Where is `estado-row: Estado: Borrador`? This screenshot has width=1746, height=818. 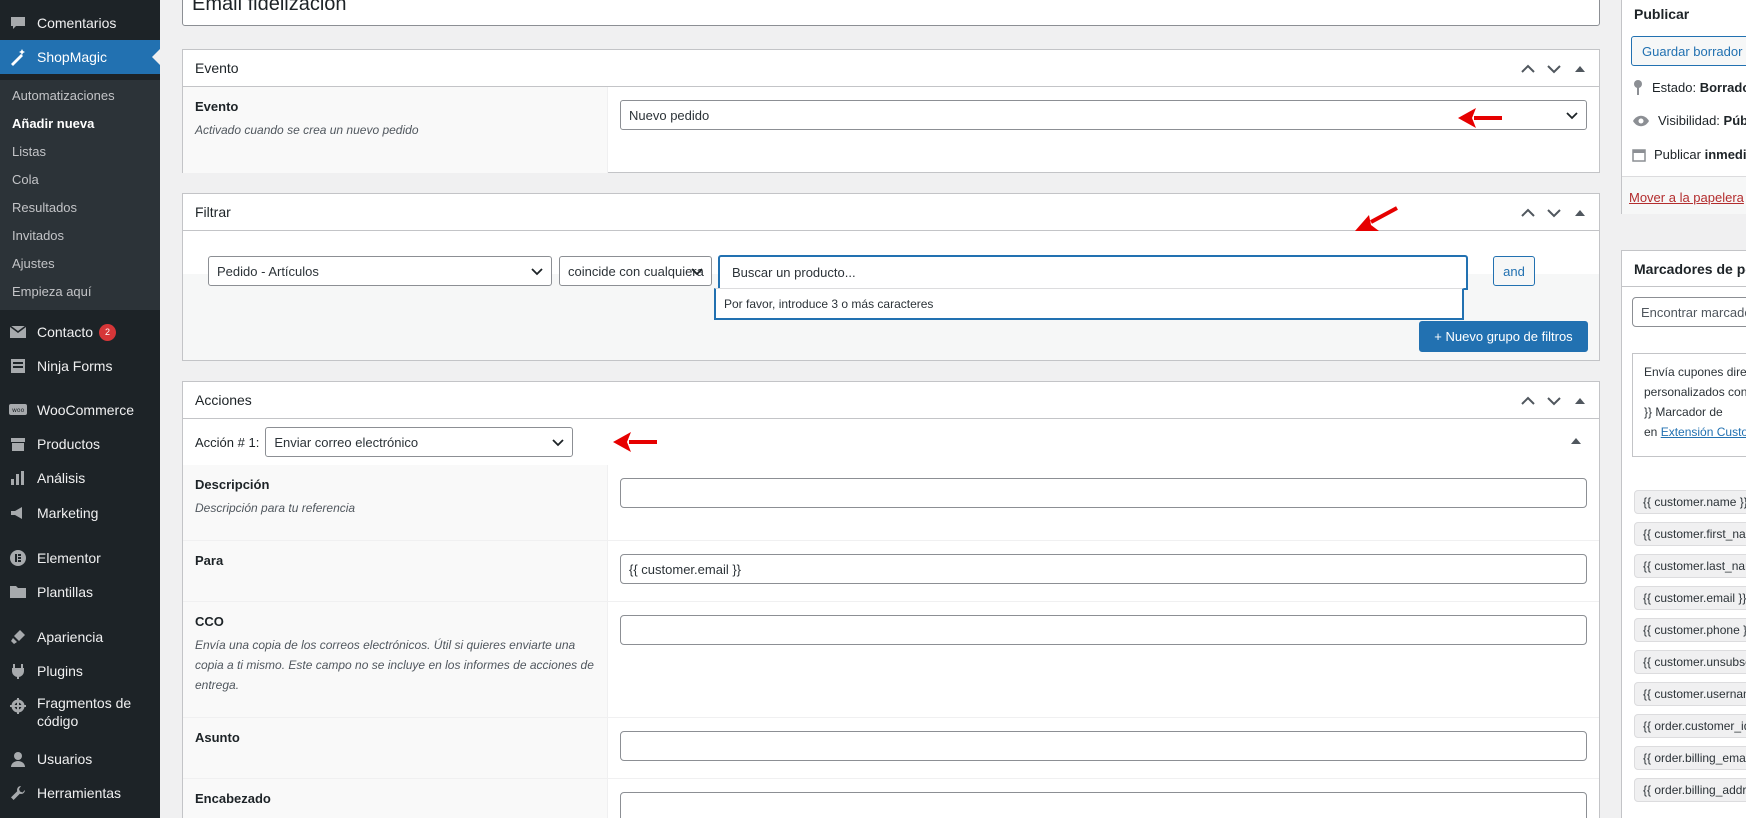 estado-row: Estado: Borrador is located at coordinates (1689, 87).